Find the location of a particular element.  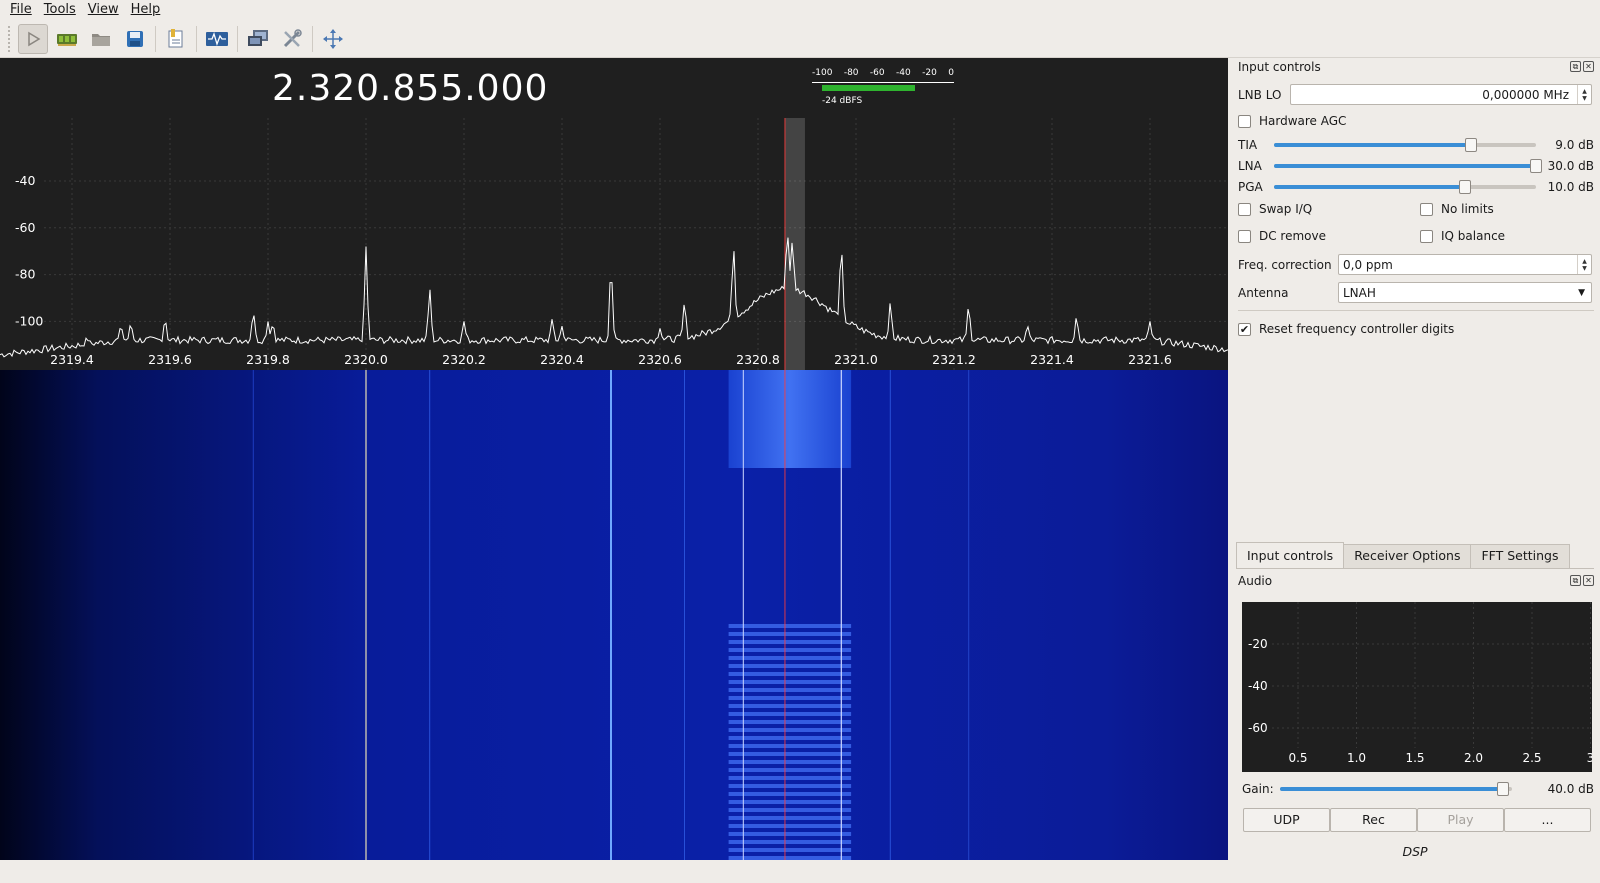

swap-iq-label: Swap I/Q is located at coordinates (1286, 209).